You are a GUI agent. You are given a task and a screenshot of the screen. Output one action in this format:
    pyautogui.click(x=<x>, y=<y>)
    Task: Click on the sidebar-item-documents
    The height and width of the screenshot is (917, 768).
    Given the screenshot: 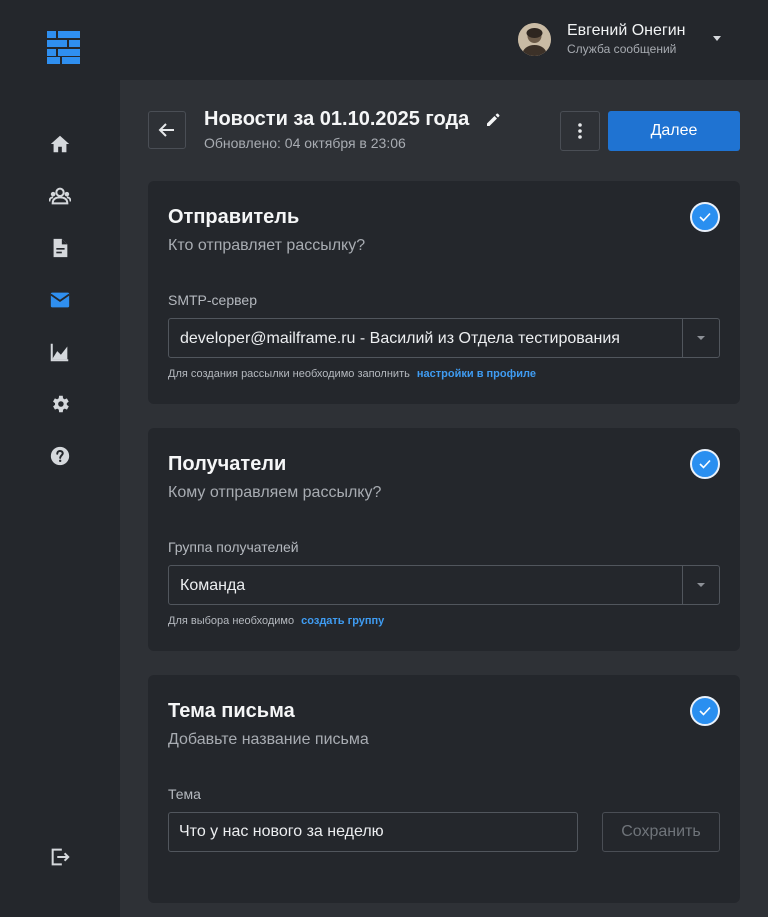 What is the action you would take?
    pyautogui.click(x=60, y=248)
    